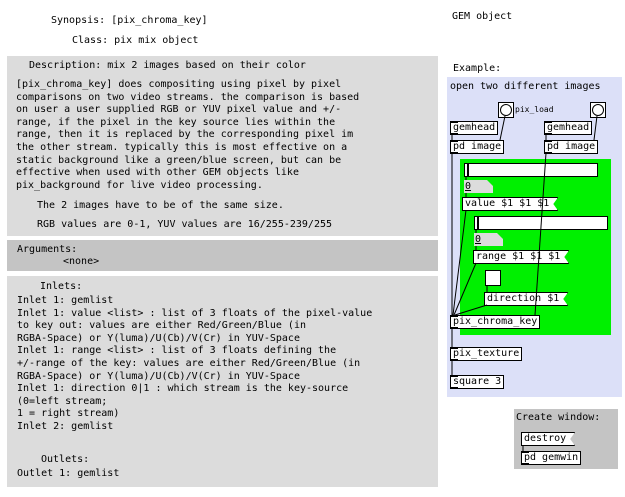 This screenshot has width=625, height=497. I want to click on inlet-line: 1 = right stream), so click(68, 414).